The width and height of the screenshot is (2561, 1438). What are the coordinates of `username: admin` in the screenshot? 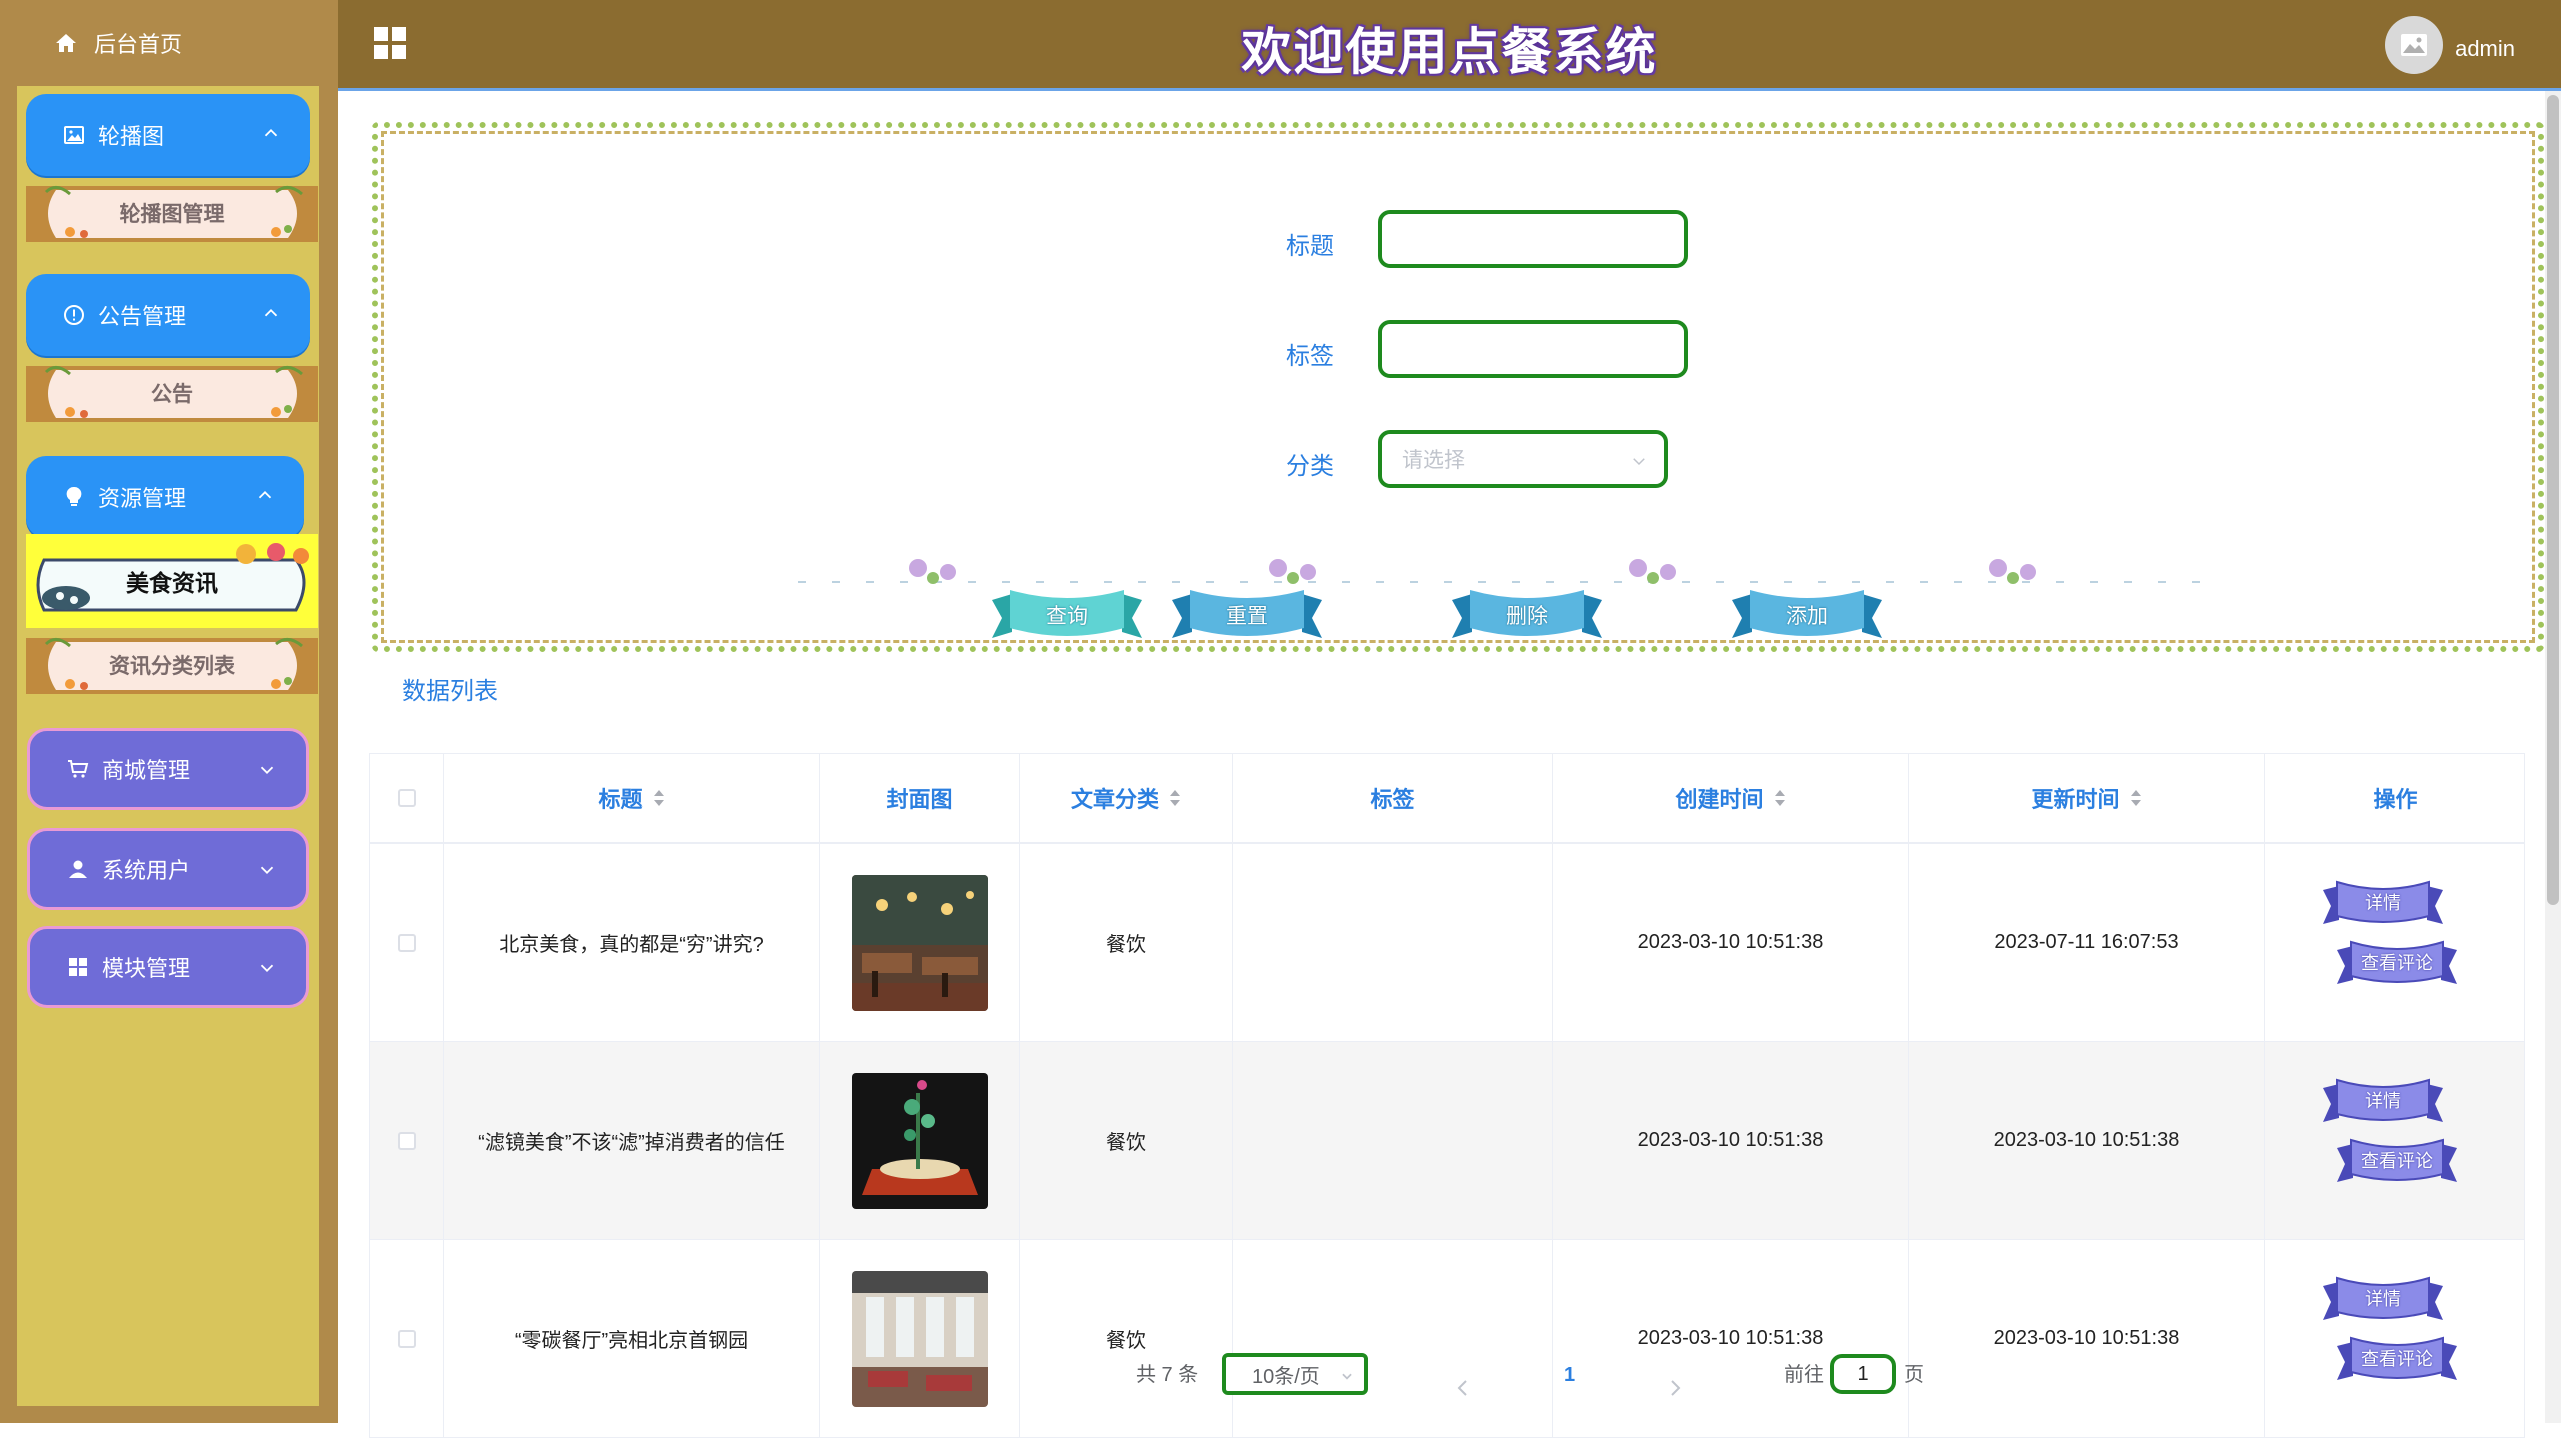 It's located at (2485, 49).